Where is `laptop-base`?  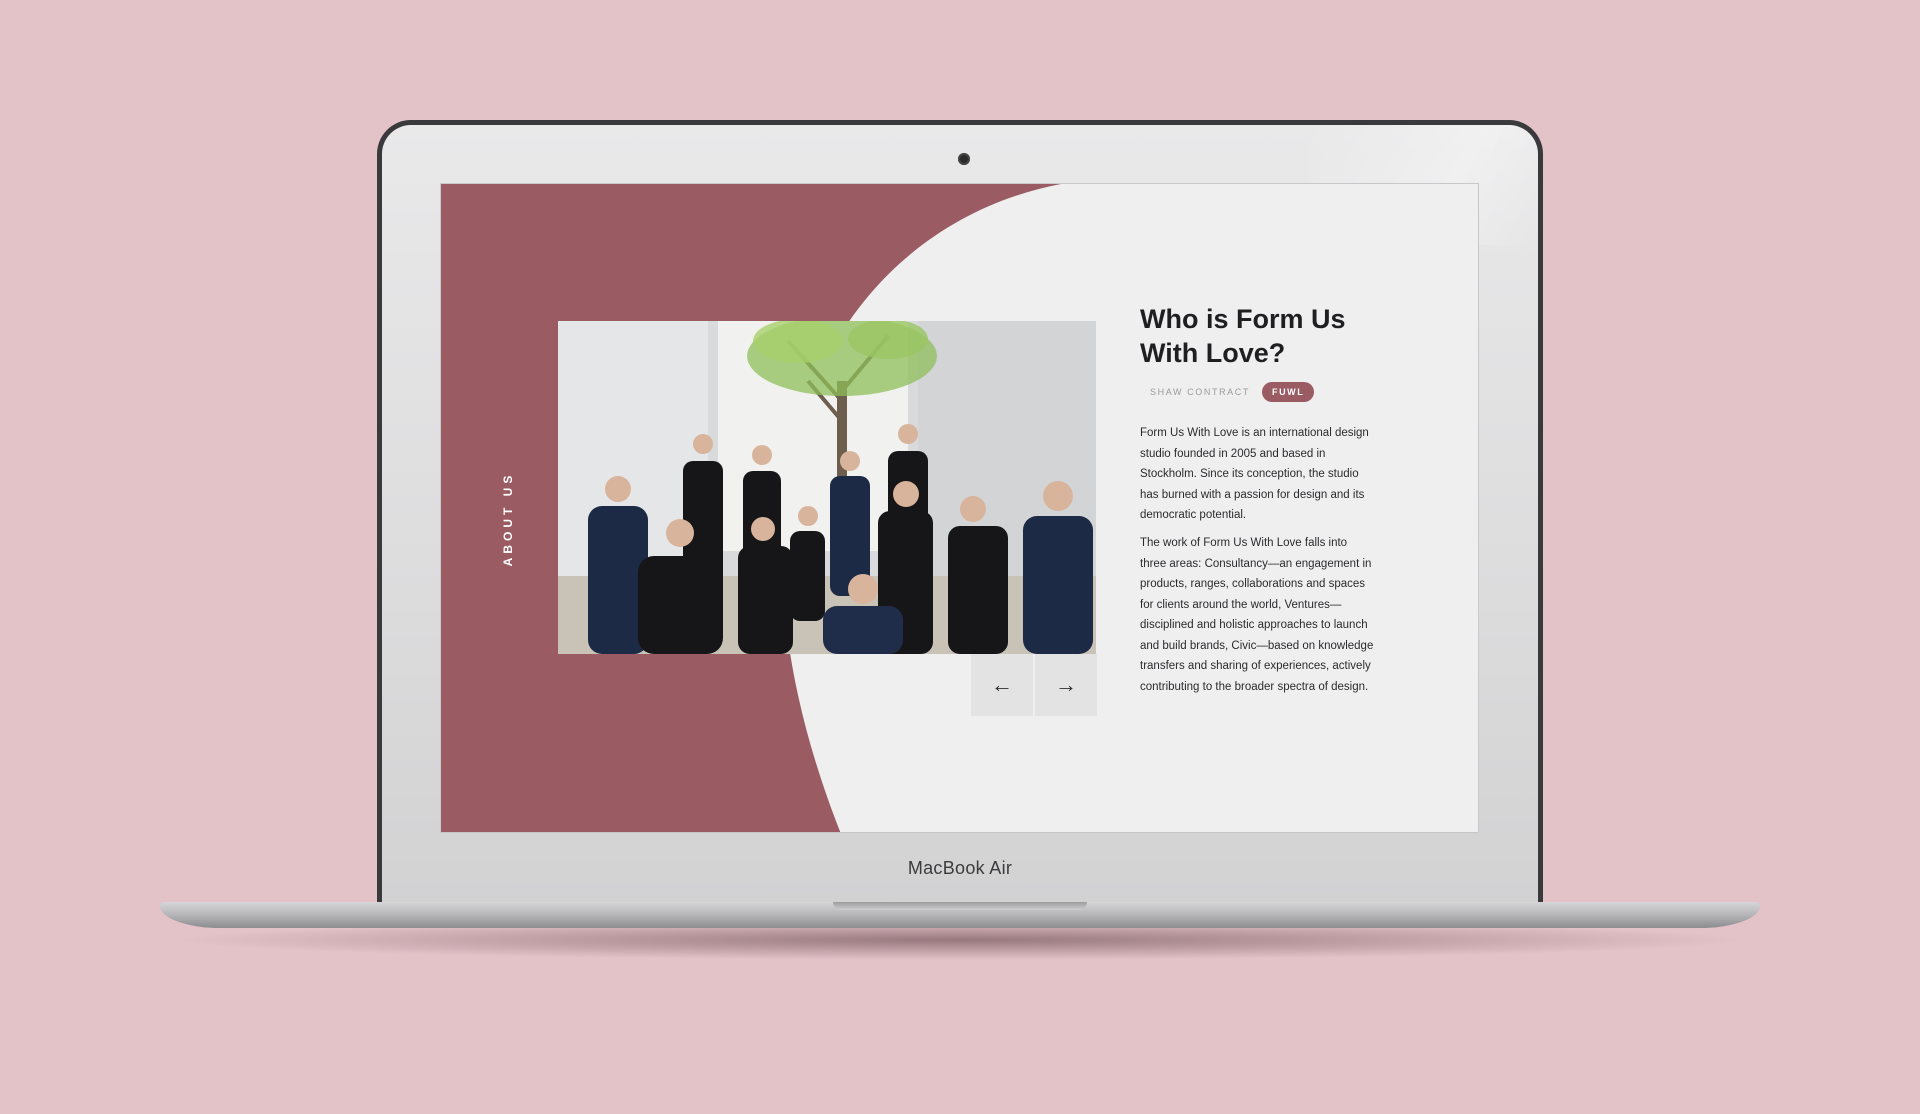 laptop-base is located at coordinates (960, 915).